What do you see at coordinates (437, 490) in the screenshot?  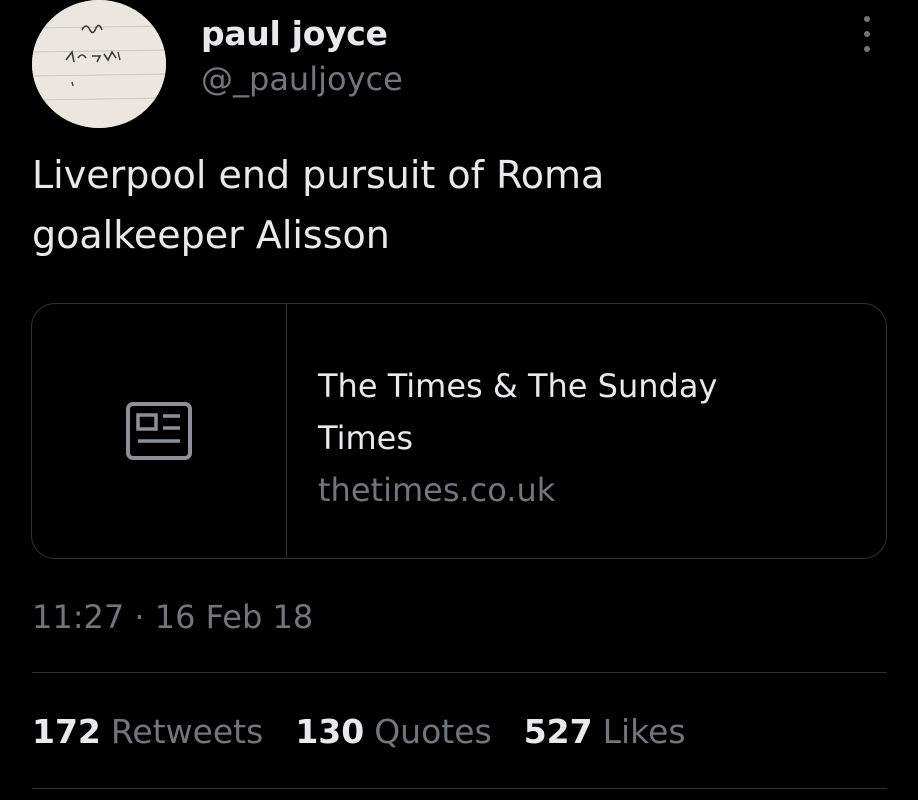 I see `link-card-domain: thetimes.co.uk` at bounding box center [437, 490].